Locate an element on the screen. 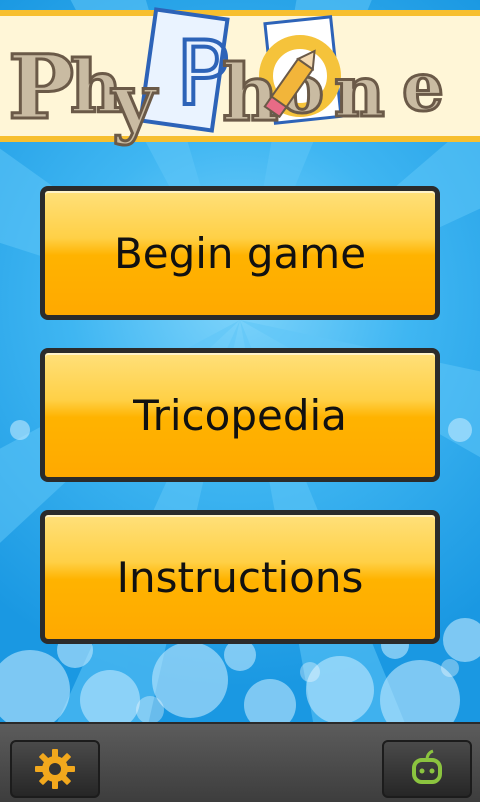  logo-letter: y is located at coordinates (134, 101).